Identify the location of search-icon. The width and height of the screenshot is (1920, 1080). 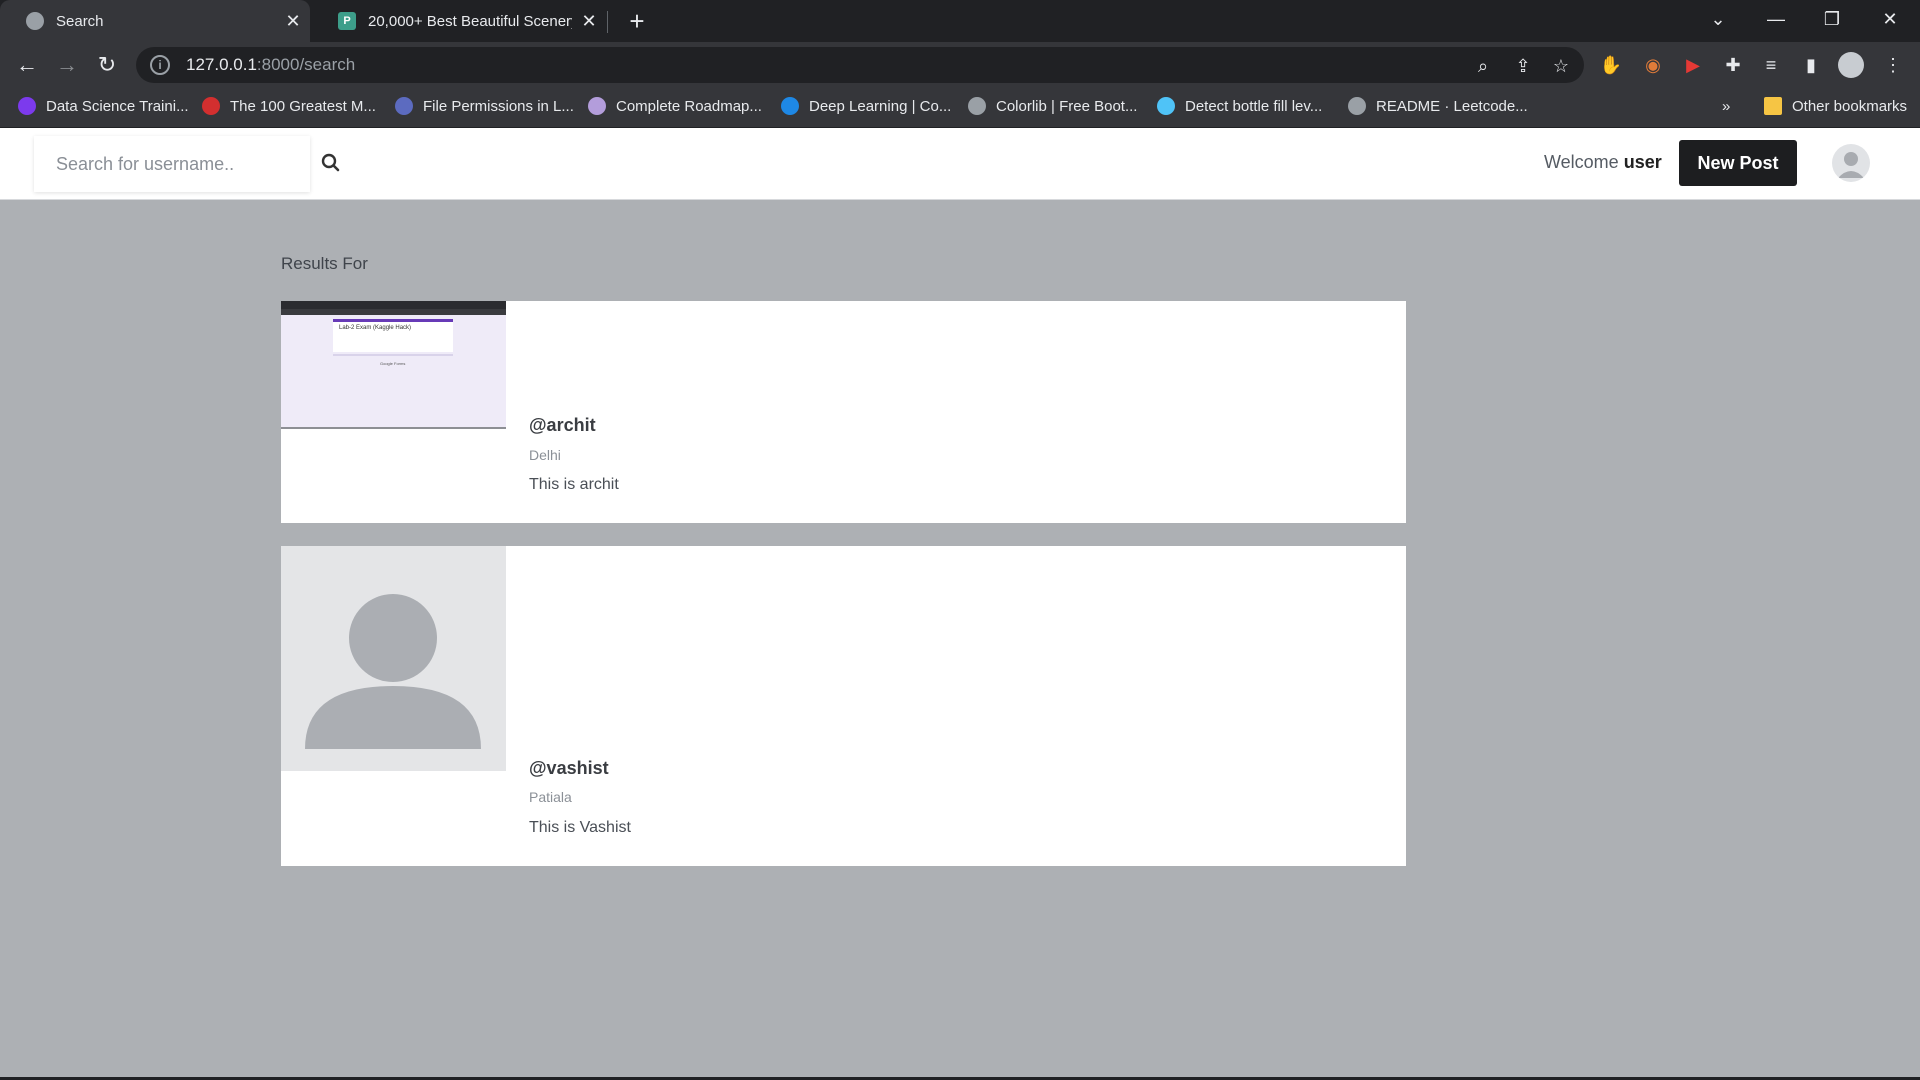
(331, 163).